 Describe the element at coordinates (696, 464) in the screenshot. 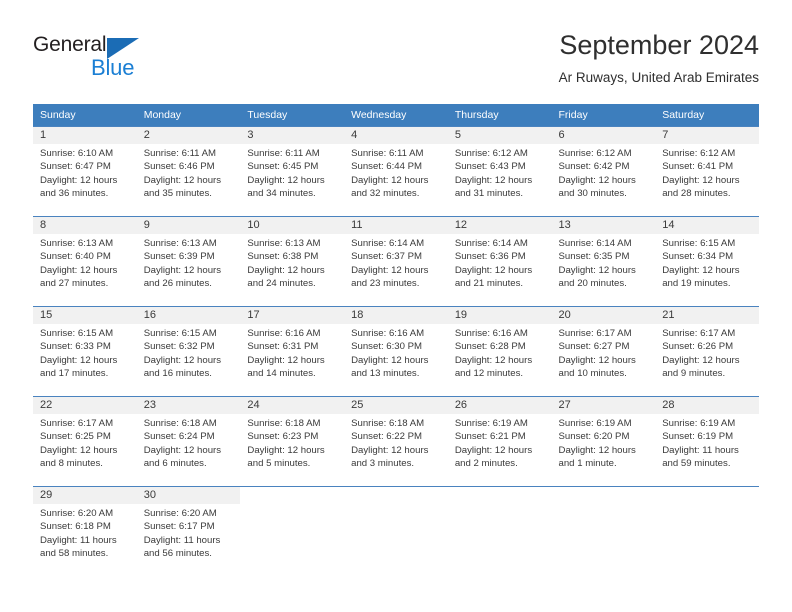

I see `daylight-text-line2: and 59 minutes.` at that location.